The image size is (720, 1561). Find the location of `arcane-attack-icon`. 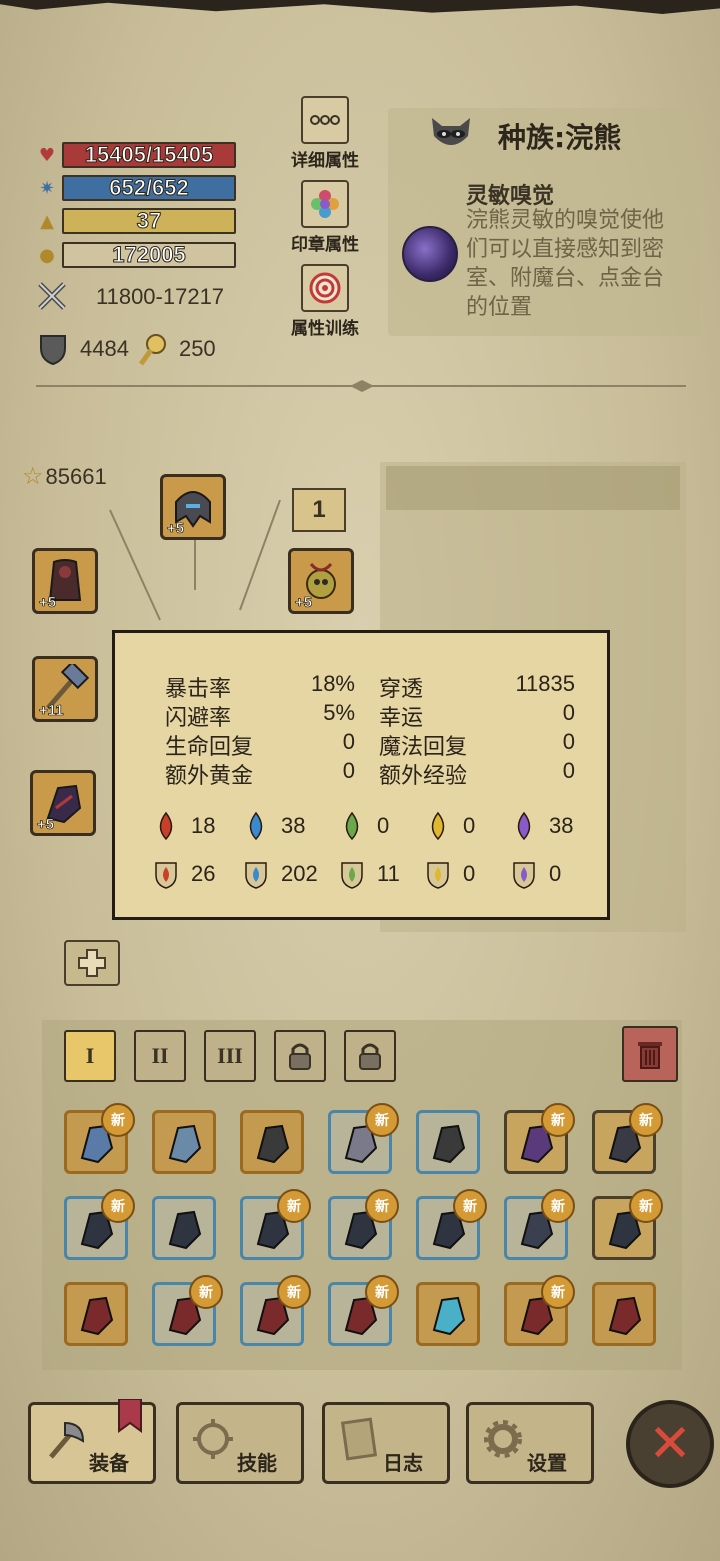

arcane-attack-icon is located at coordinates (524, 826).